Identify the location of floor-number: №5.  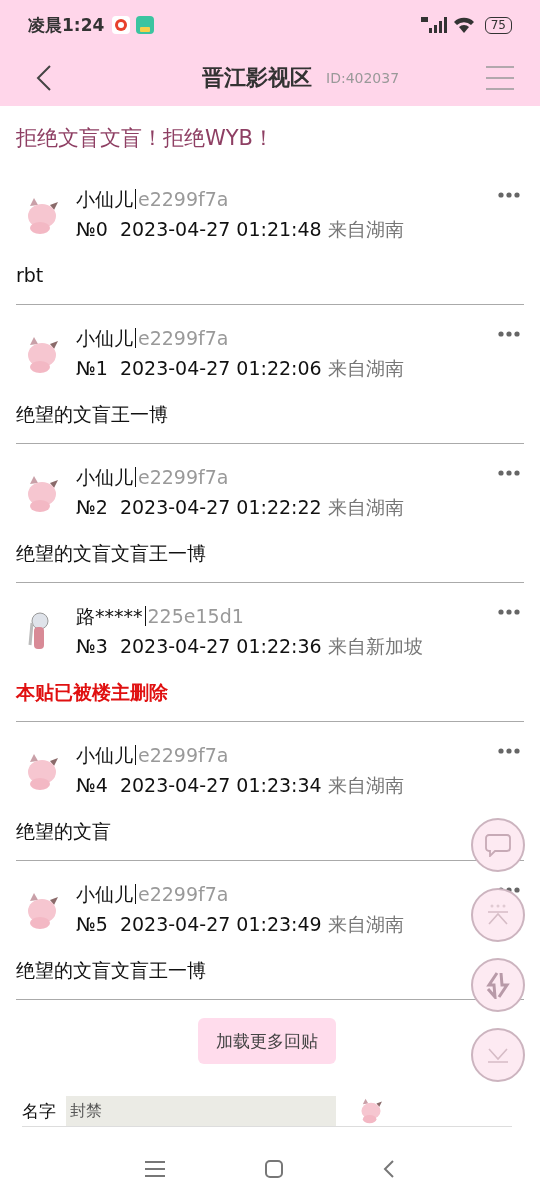
(92, 924).